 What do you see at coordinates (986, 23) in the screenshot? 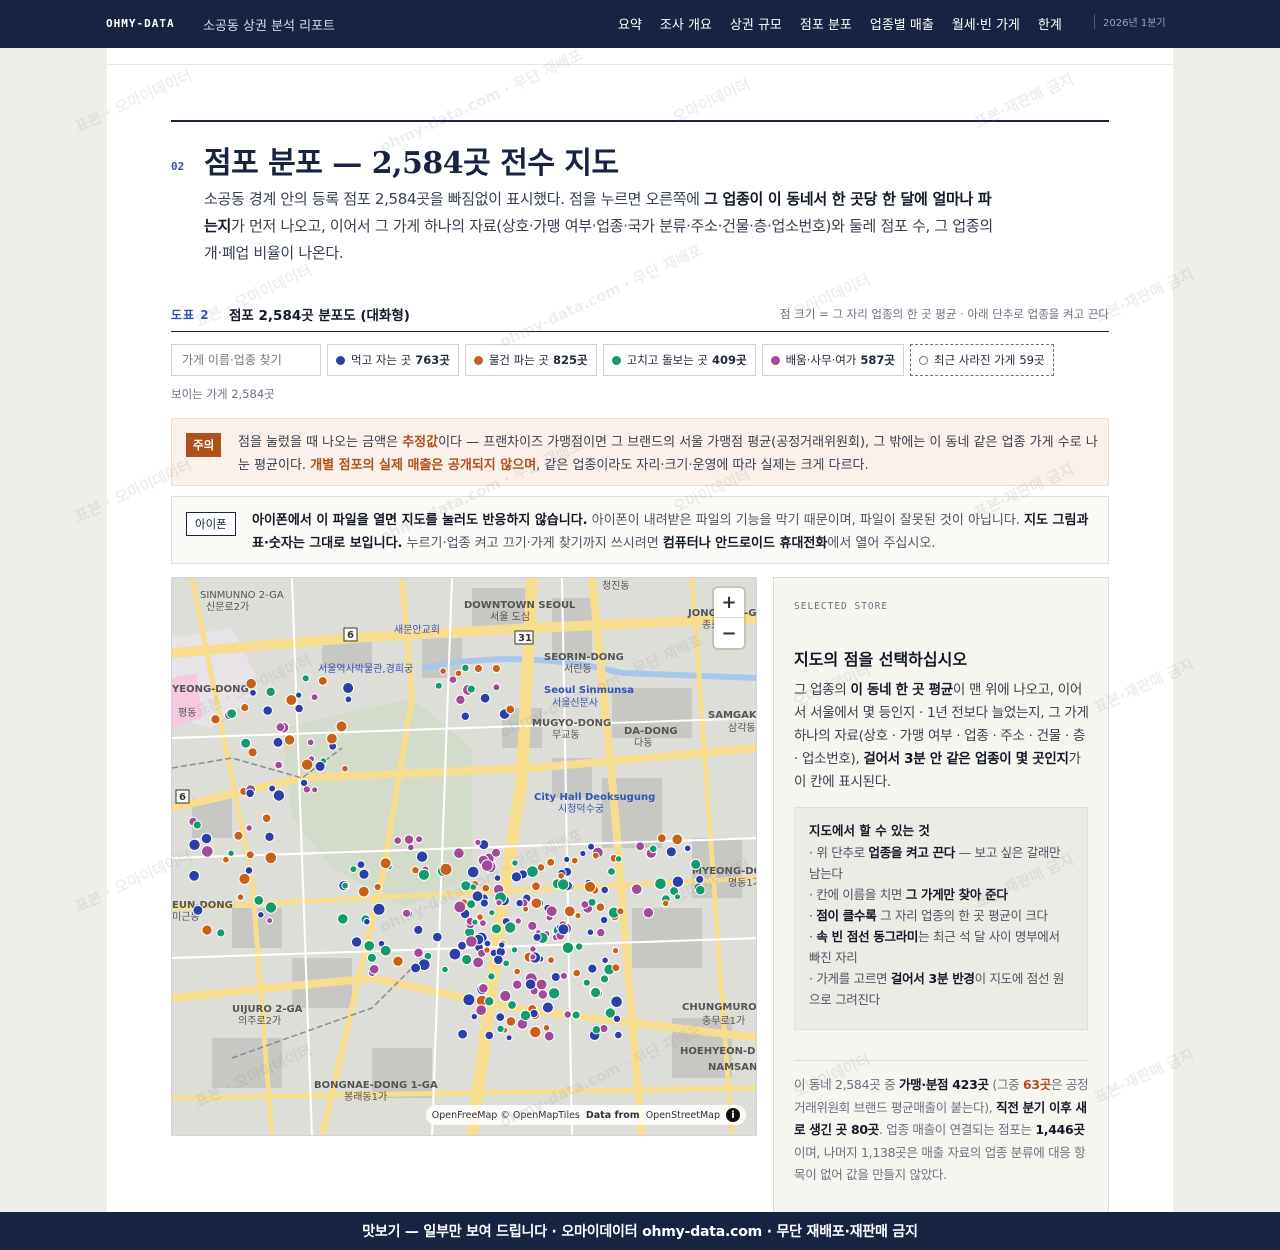
I see `nav-rent-vacancy: 월세·빈 가게` at bounding box center [986, 23].